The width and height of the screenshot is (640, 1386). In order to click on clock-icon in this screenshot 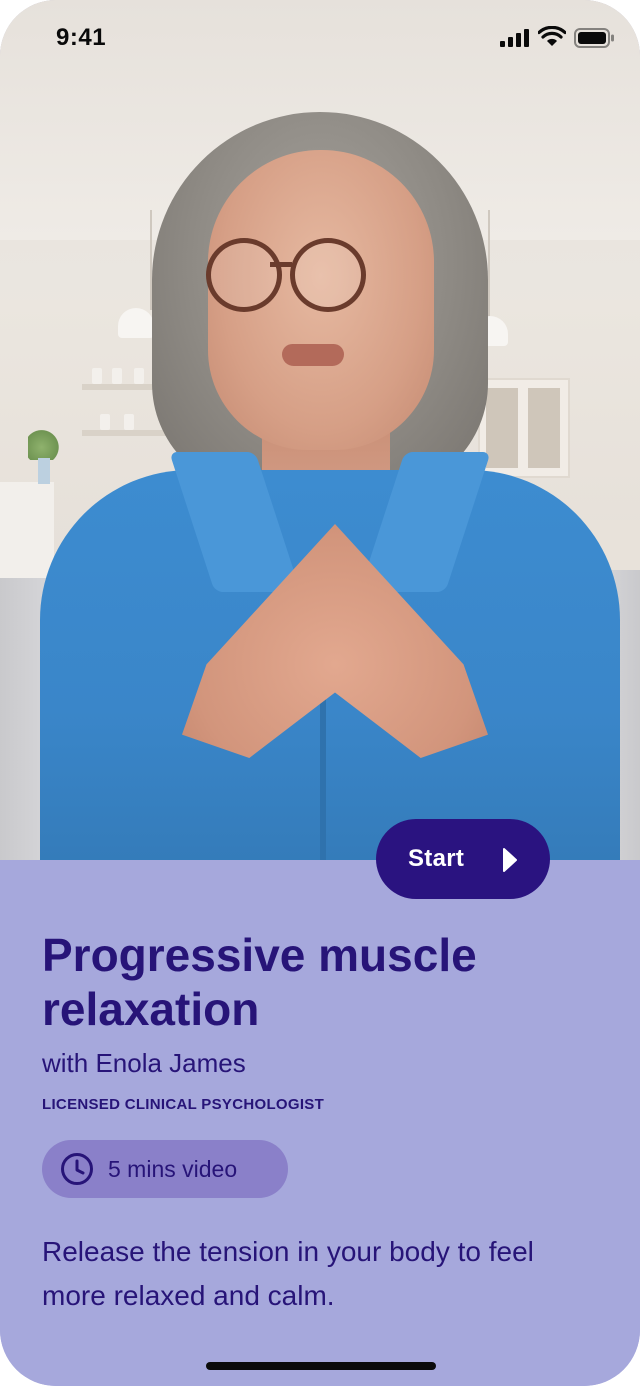, I will do `click(77, 1169)`.